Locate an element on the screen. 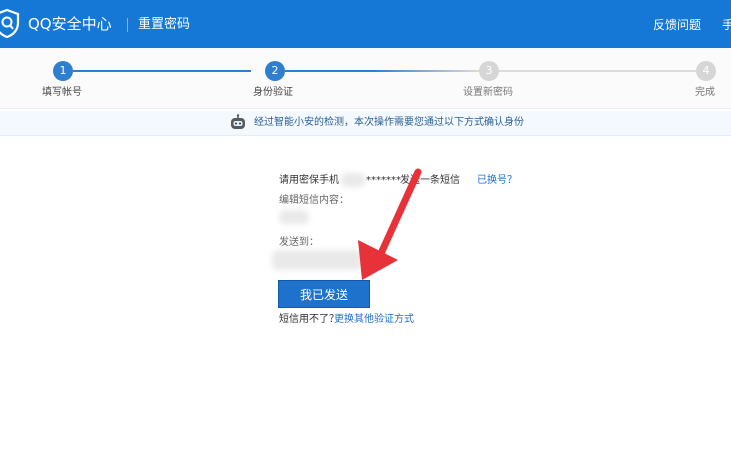  verification-notice: 经过智能小安的检测，本次操作需要您通过以下方式确认身份 is located at coordinates (365, 123).